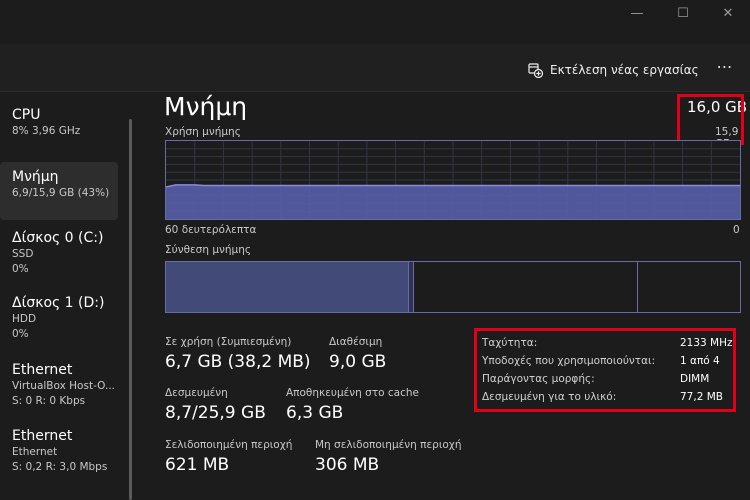 The image size is (750, 500). I want to click on stat-label: Σελιδοποιημένη περιοχή, so click(229, 445).